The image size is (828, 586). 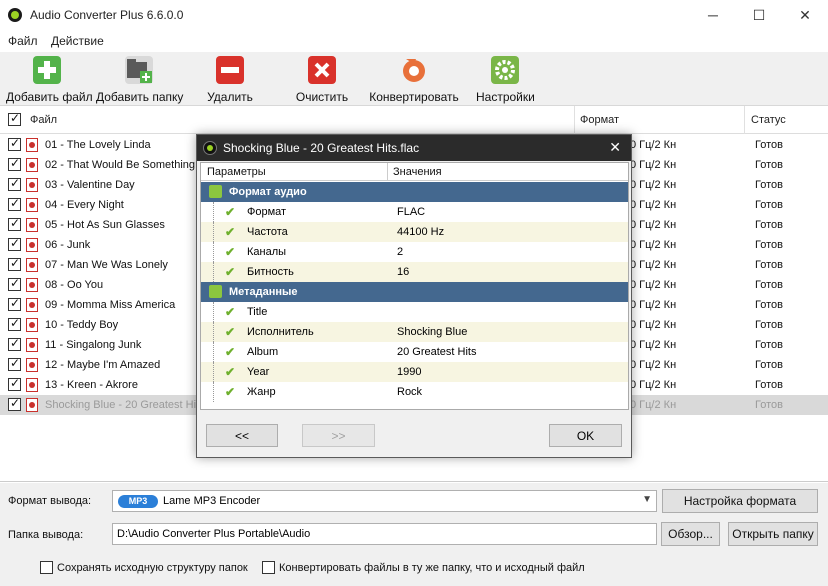 I want to click on property-row: ✔ Частота 44100 Hz, so click(x=414, y=232).